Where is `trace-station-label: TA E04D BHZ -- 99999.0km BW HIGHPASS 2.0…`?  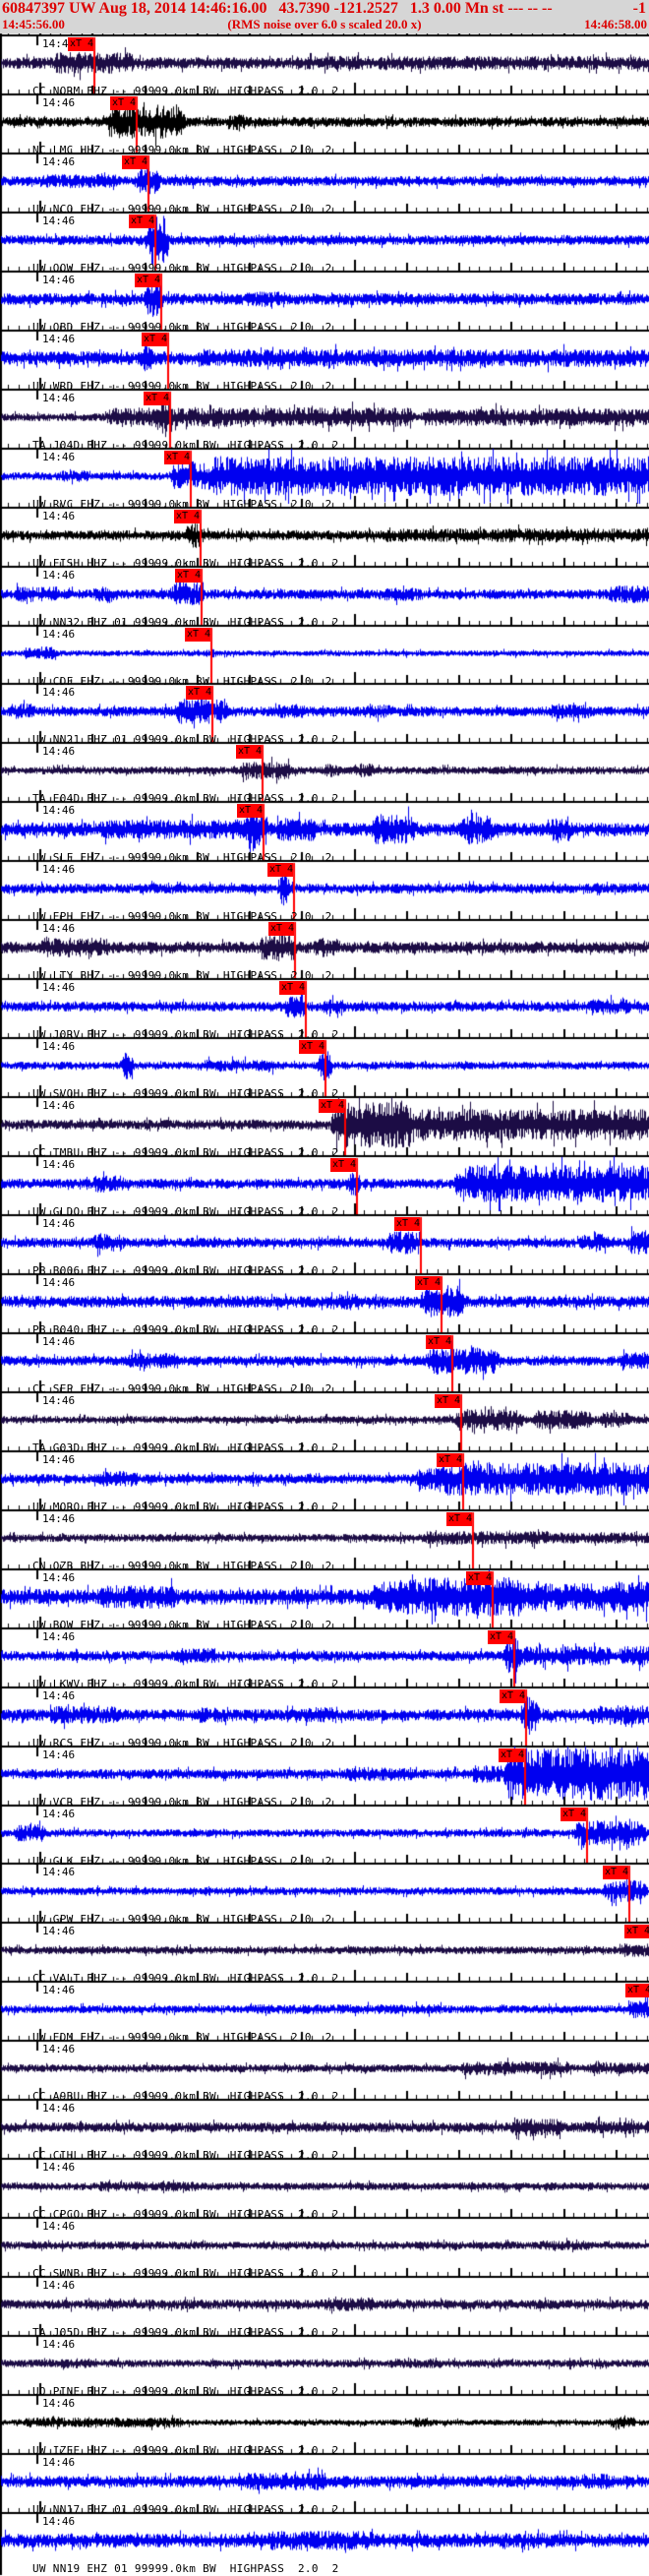 trace-station-label: TA E04D BHZ -- 99999.0km BW HIGHPASS 2.0… is located at coordinates (185, 798).